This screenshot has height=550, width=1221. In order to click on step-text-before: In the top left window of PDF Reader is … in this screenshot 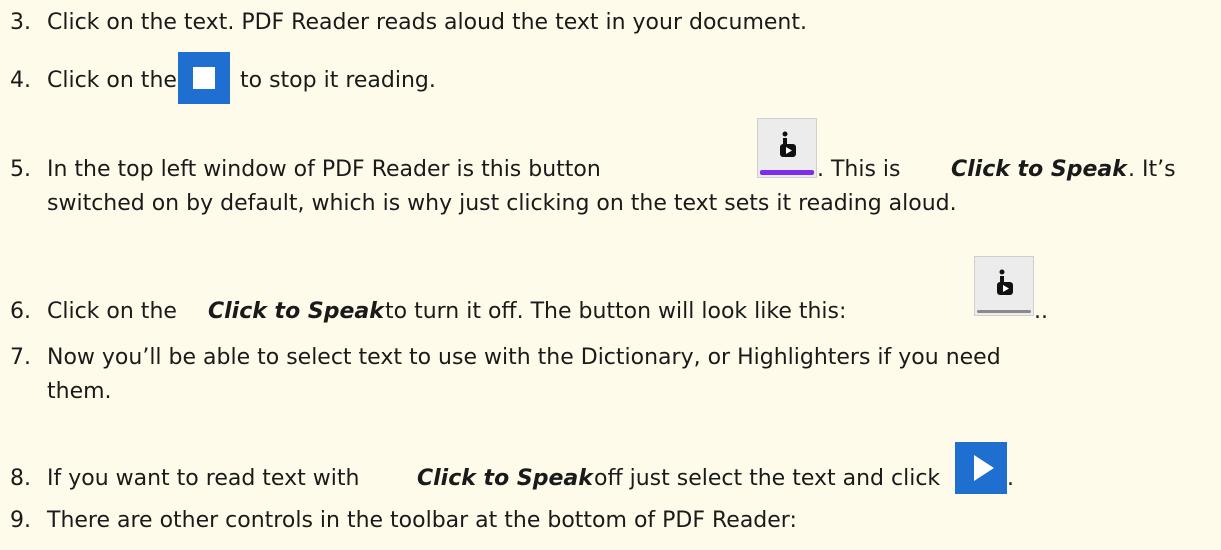, I will do `click(324, 169)`.